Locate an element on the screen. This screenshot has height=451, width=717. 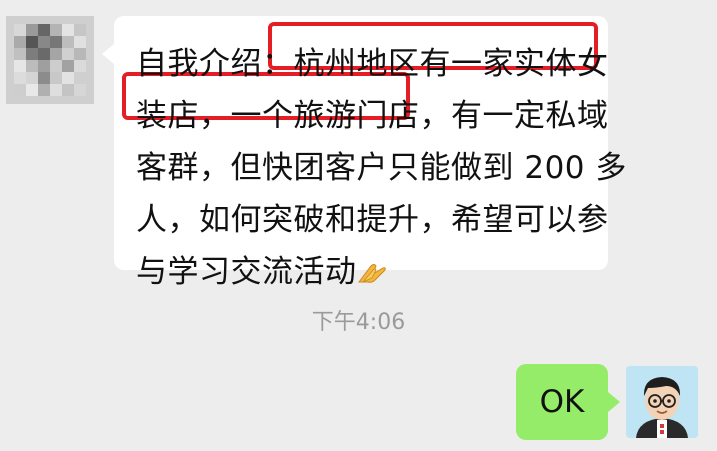
blurred-avatar-icon is located at coordinates (50, 60).